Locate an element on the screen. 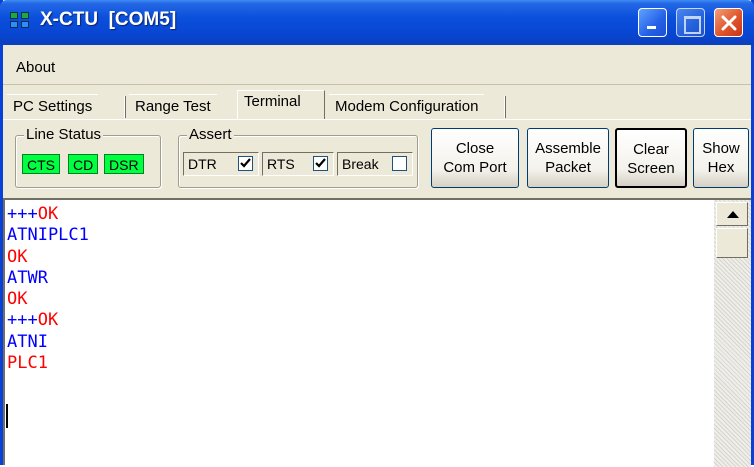 The width and height of the screenshot is (754, 467). menu-bar: About is located at coordinates (377, 65).